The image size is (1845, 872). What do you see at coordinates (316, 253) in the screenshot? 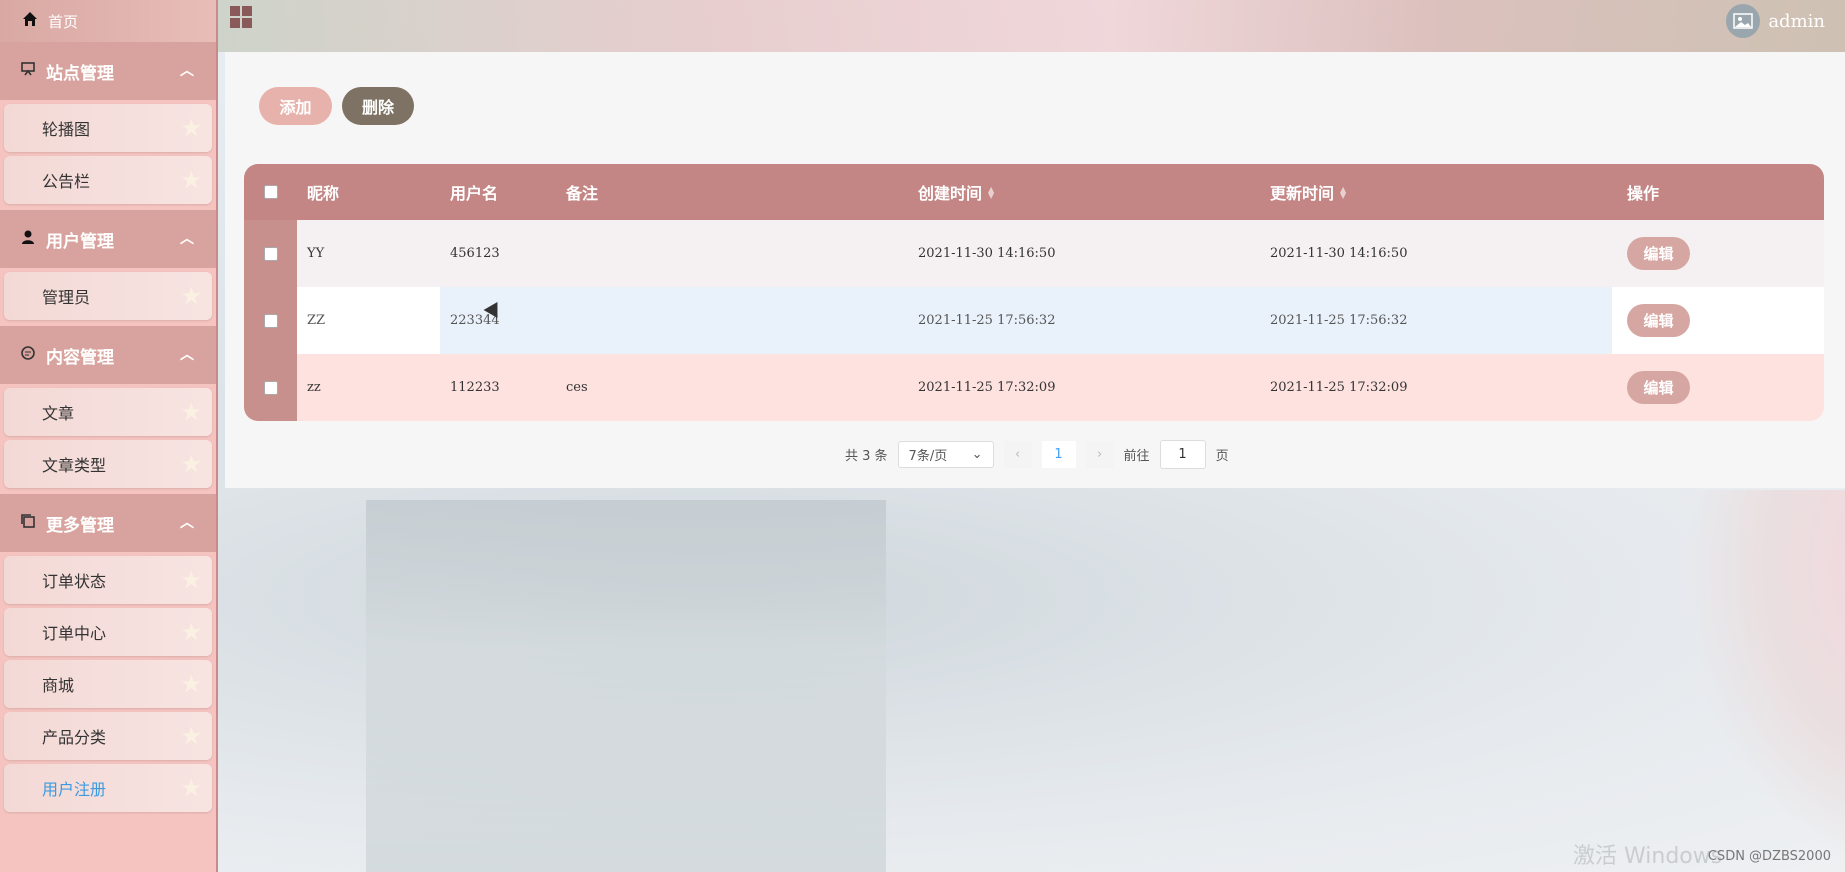
I see `cell-nickname: YY` at bounding box center [316, 253].